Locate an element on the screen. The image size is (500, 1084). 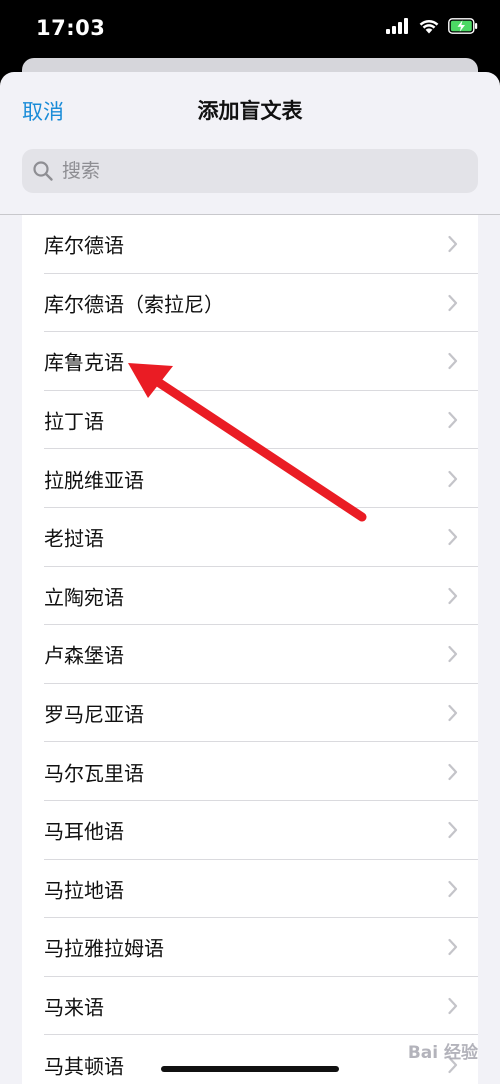
list-item-label: 库尔德语 is located at coordinates (84, 245).